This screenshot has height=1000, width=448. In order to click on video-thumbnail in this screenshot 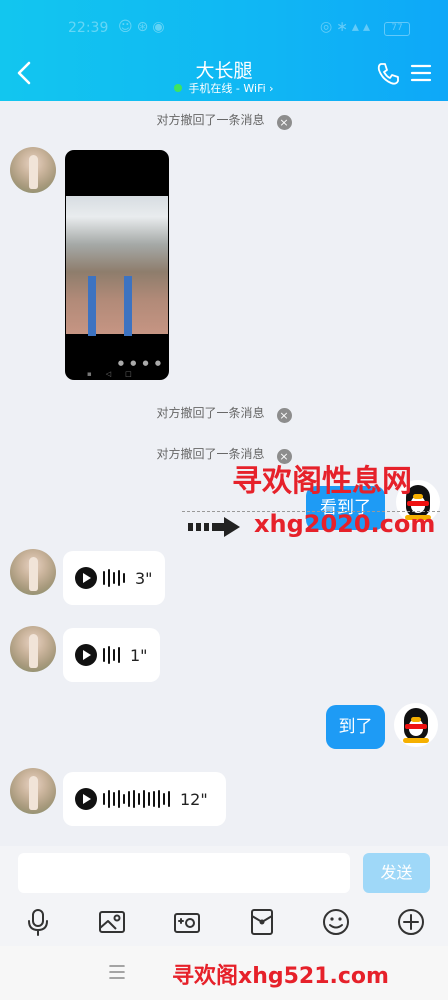, I will do `click(117, 266)`.